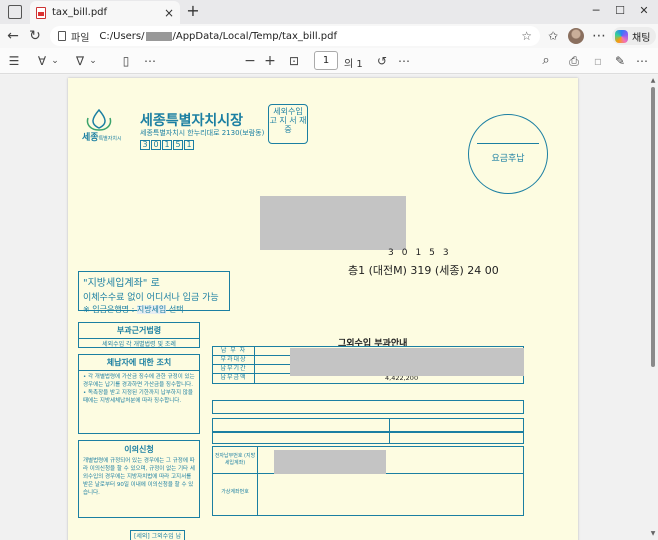  I want to click on notice-enclosed-stamp: 세외수입 고 지 서 재 중, so click(288, 124).